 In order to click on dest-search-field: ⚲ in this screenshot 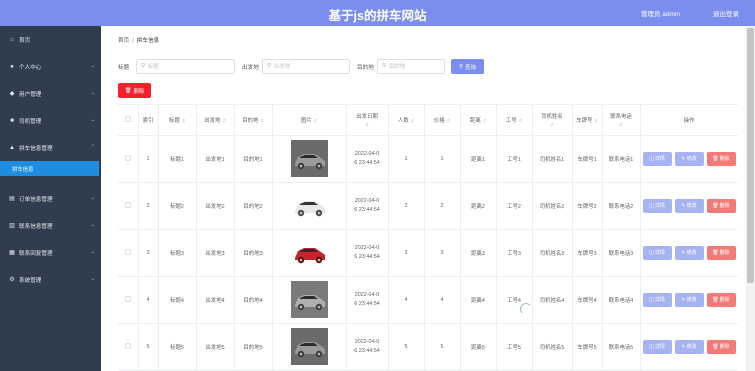, I will do `click(411, 66)`.